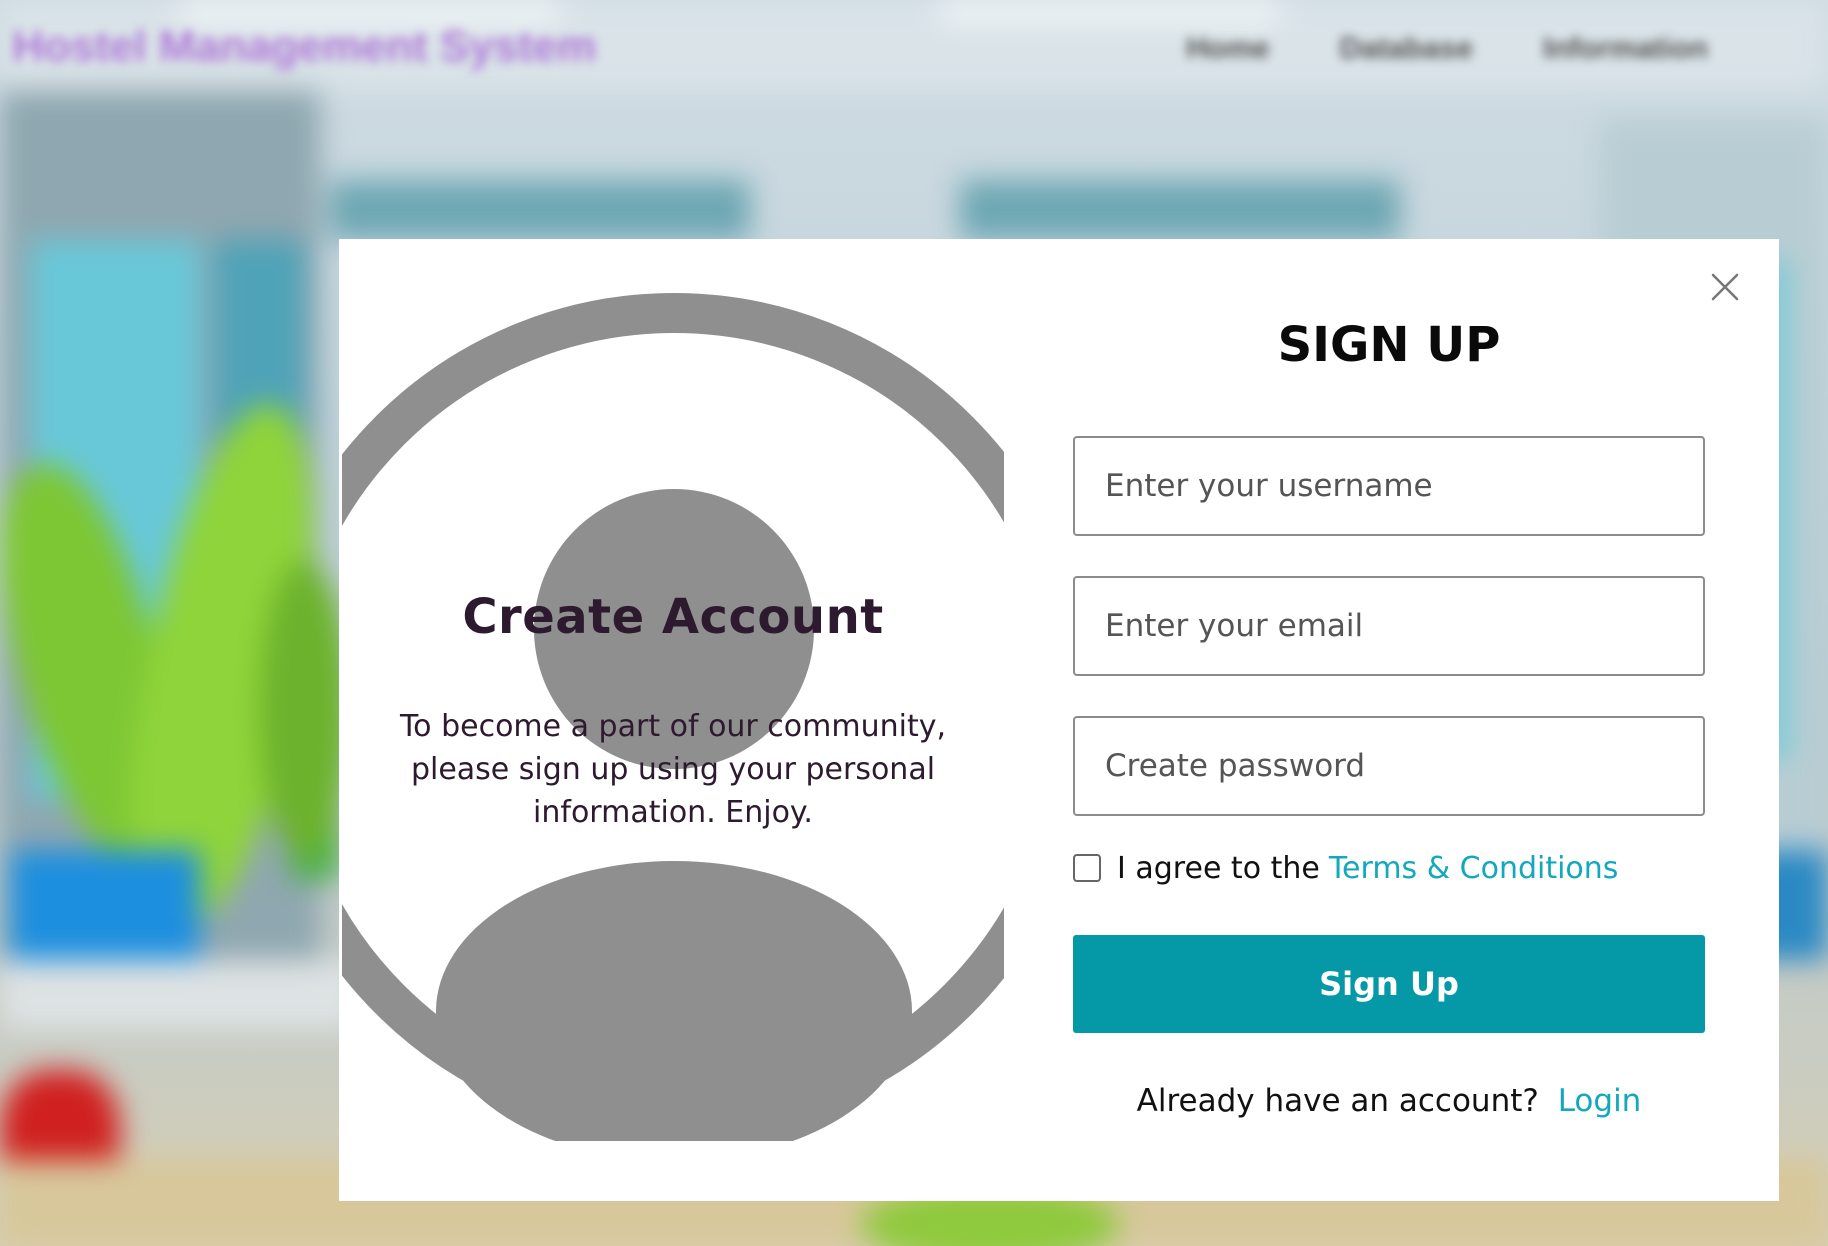 Image resolution: width=1828 pixels, height=1246 pixels. I want to click on nav-link-database: Database, so click(1406, 49).